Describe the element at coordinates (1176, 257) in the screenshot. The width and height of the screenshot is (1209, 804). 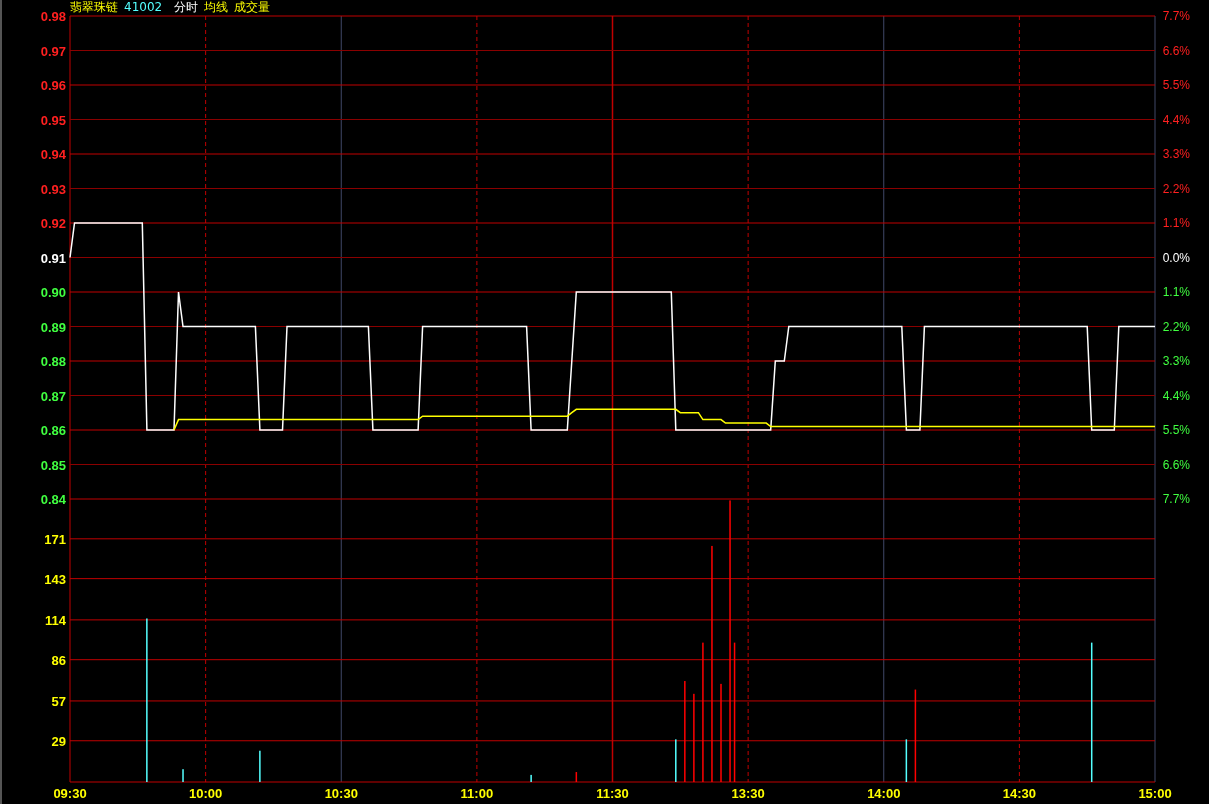
I see `axis-label: 0.0%` at that location.